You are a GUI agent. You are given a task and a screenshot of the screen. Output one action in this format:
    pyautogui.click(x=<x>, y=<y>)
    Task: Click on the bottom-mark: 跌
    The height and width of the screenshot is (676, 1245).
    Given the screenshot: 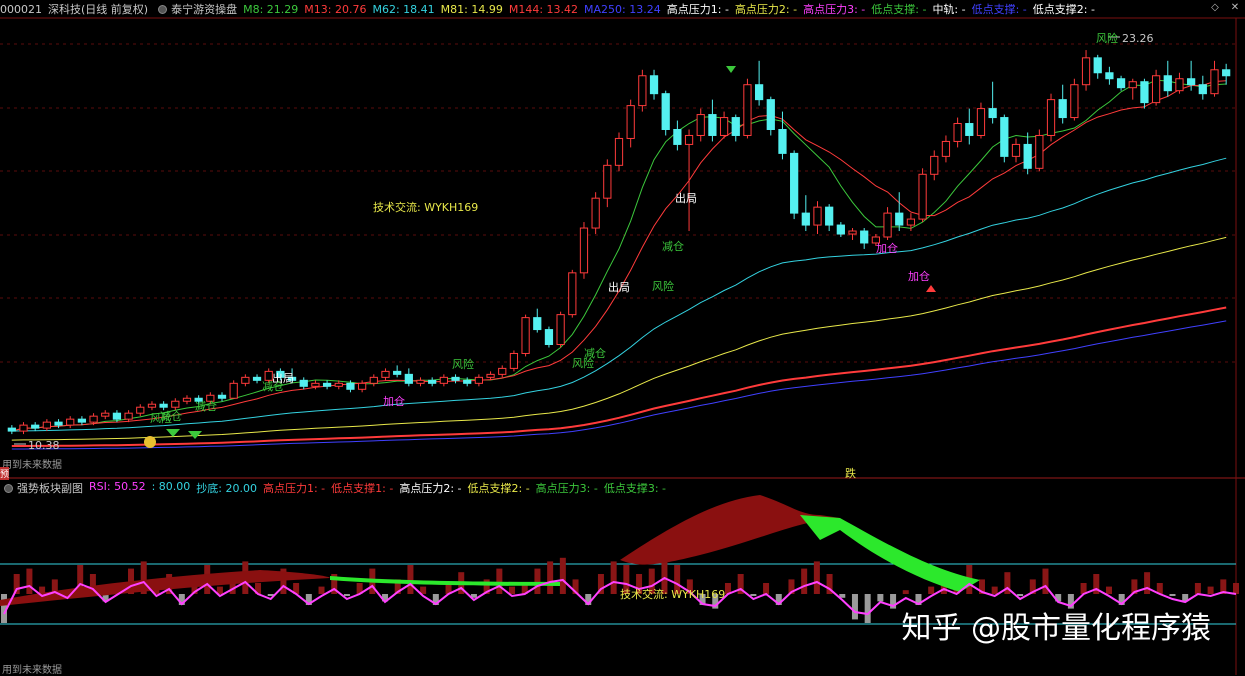 What is the action you would take?
    pyautogui.click(x=850, y=473)
    